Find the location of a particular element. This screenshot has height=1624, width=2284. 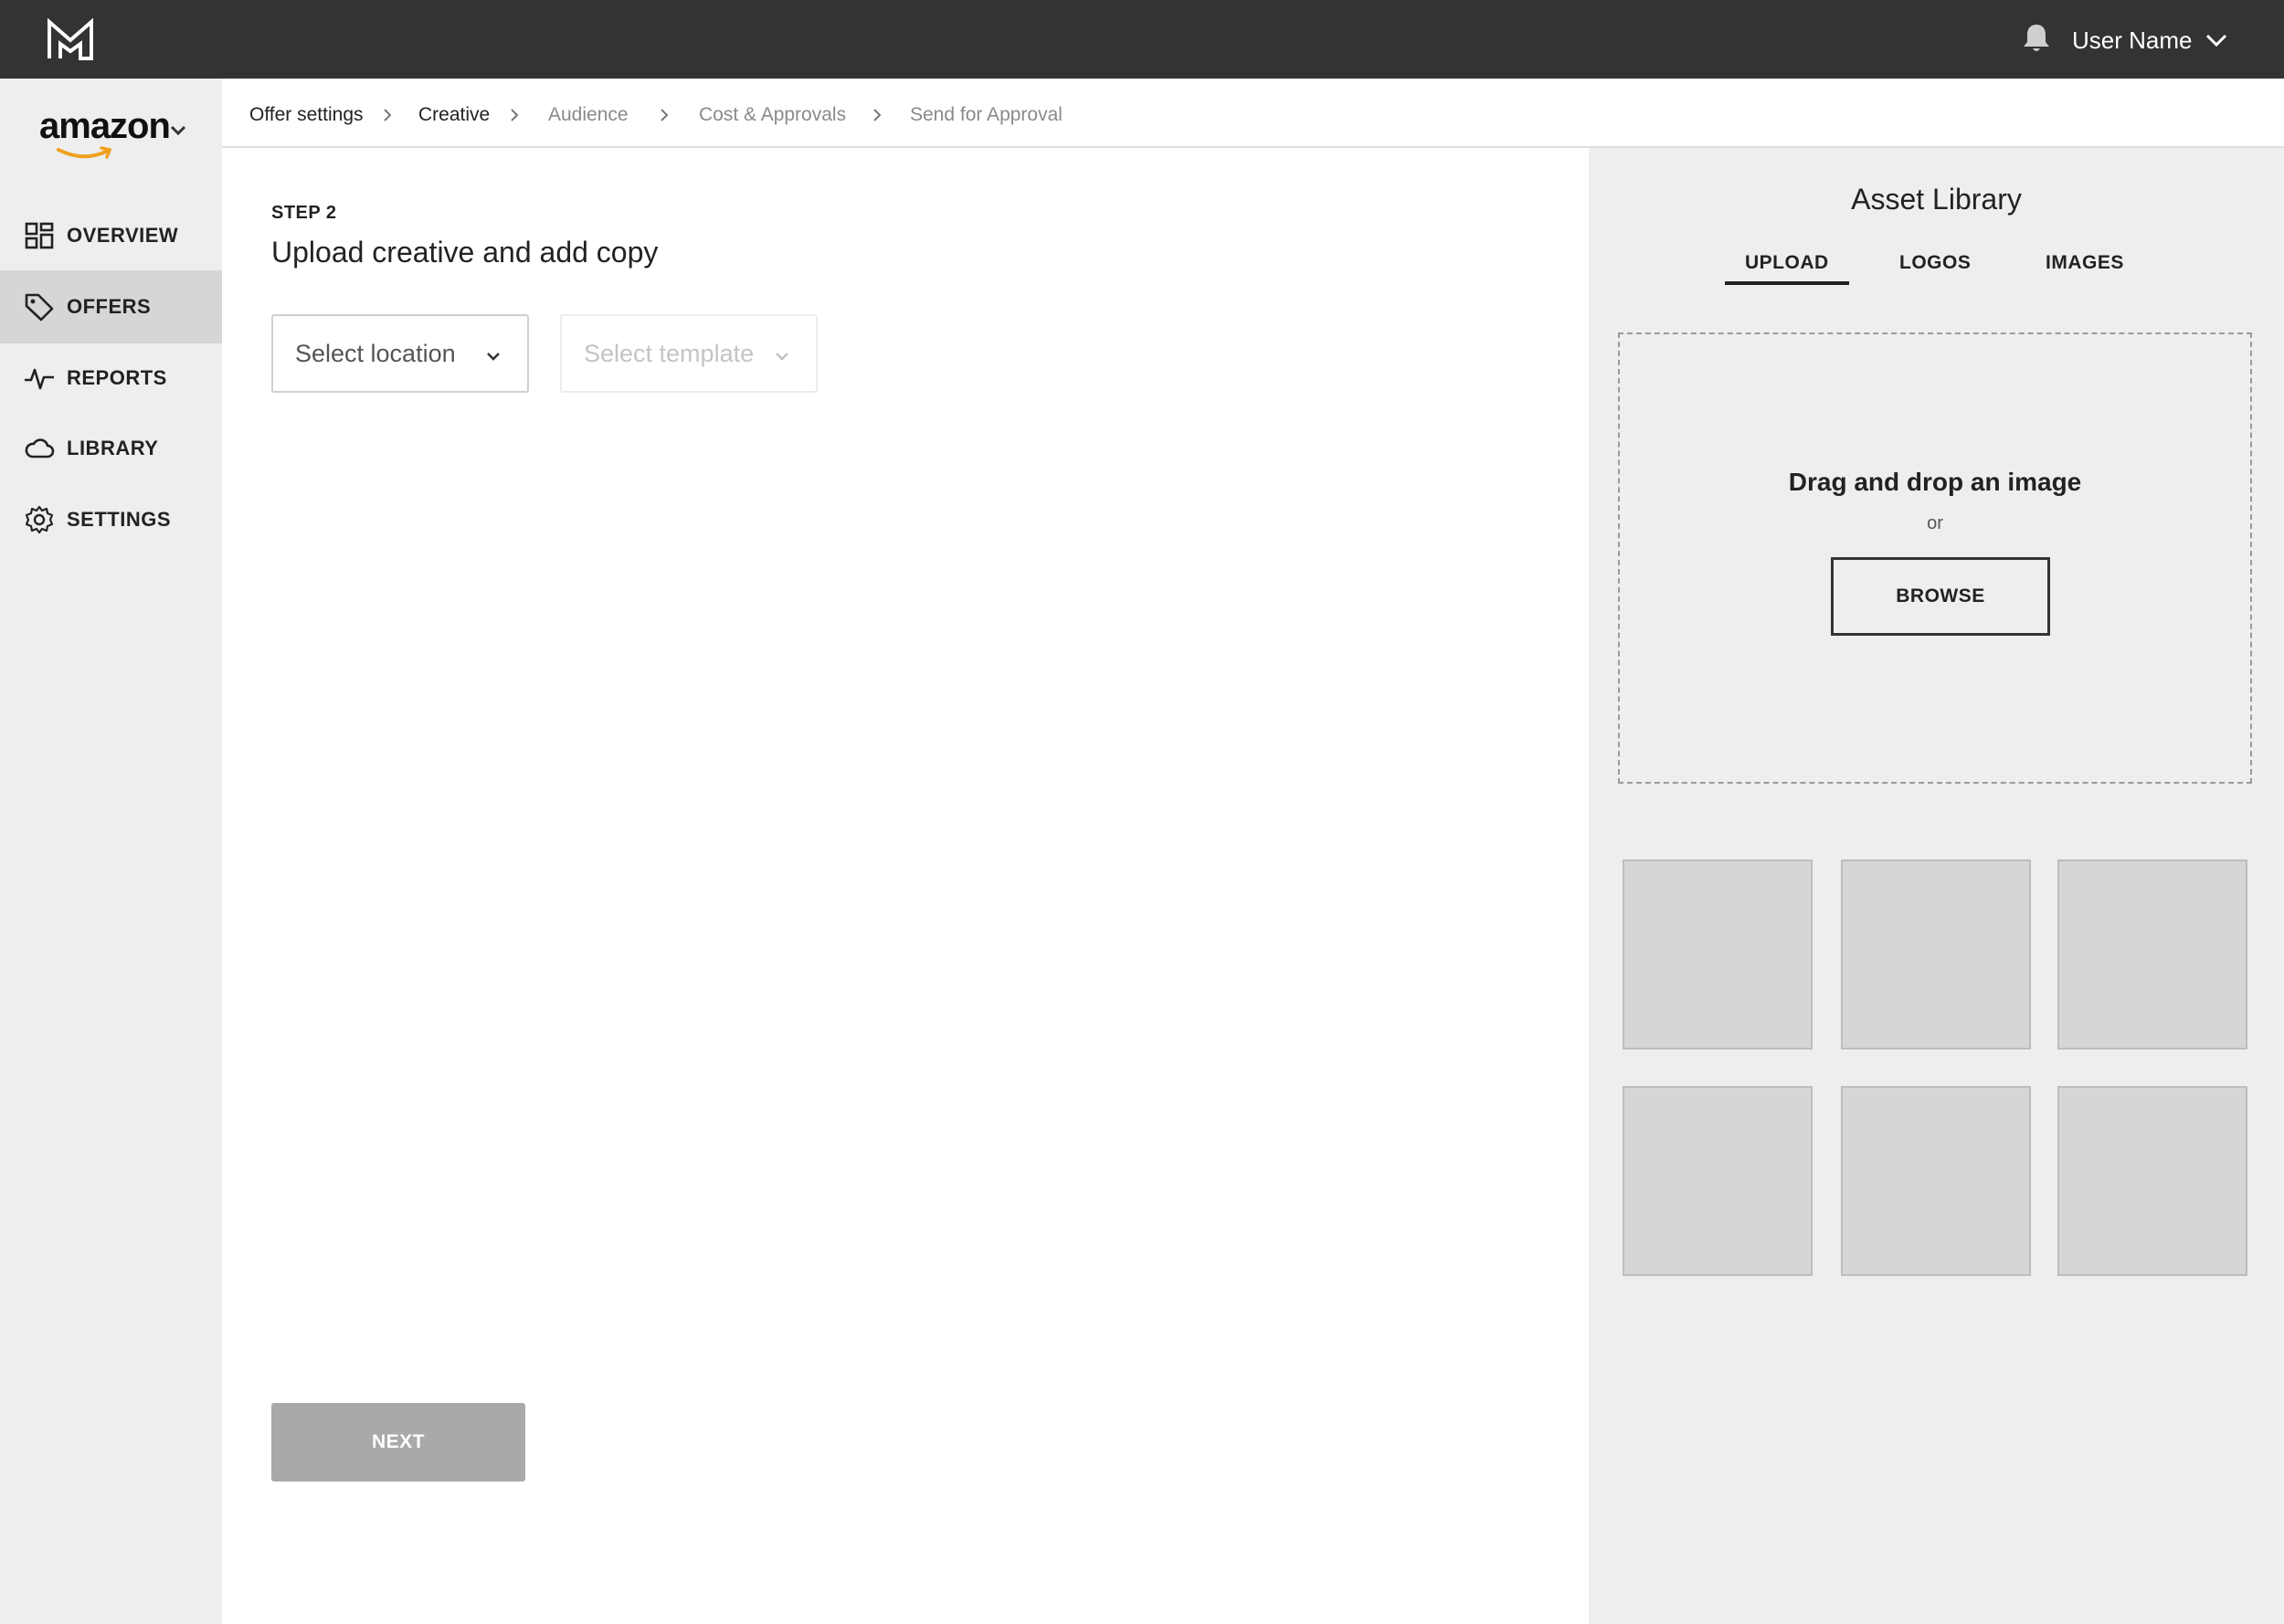

sidebar-item-label: SETTINGS is located at coordinates (119, 519).